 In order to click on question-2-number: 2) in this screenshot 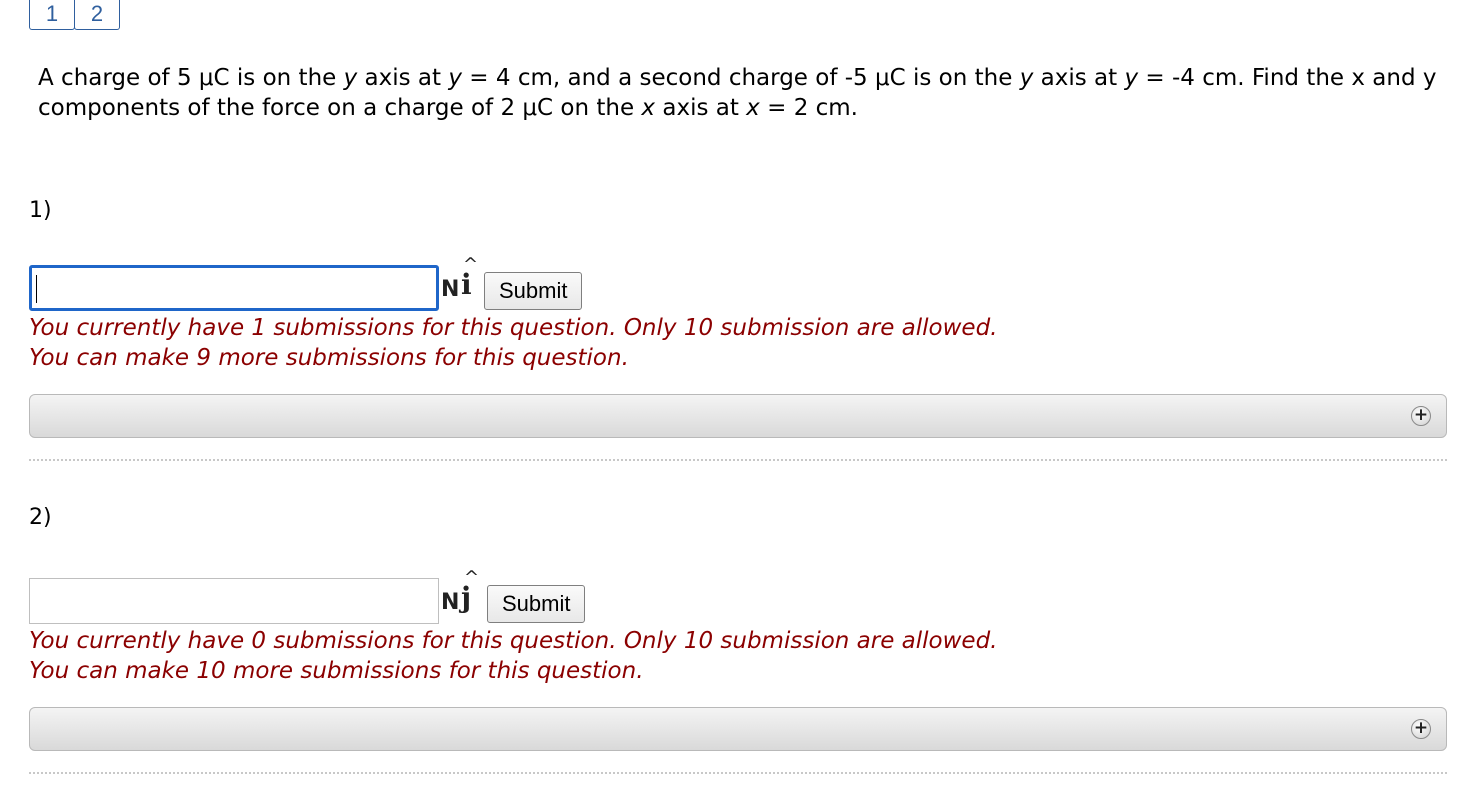, I will do `click(40, 517)`.